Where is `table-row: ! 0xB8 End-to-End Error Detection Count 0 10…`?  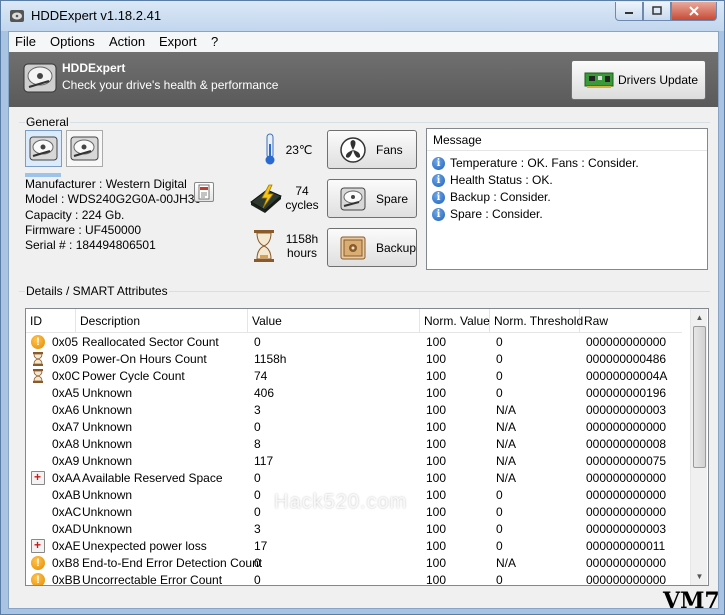
table-row: ! 0xB8 End-to-End Error Detection Count 0 10… is located at coordinates (354, 563).